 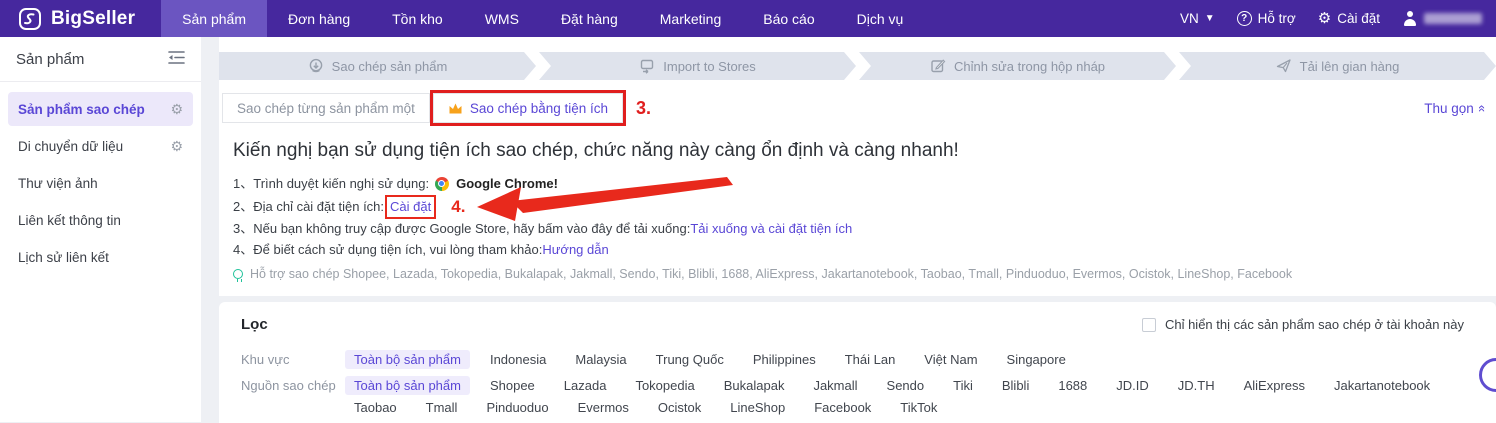 I want to click on source-option: Lazada, so click(x=585, y=385).